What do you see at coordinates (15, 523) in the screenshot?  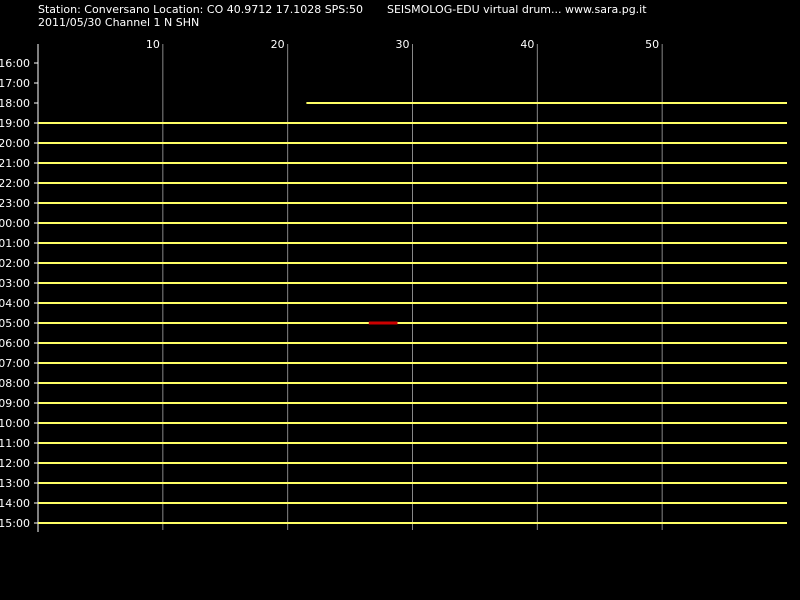 I see `hour-label: 15:00` at bounding box center [15, 523].